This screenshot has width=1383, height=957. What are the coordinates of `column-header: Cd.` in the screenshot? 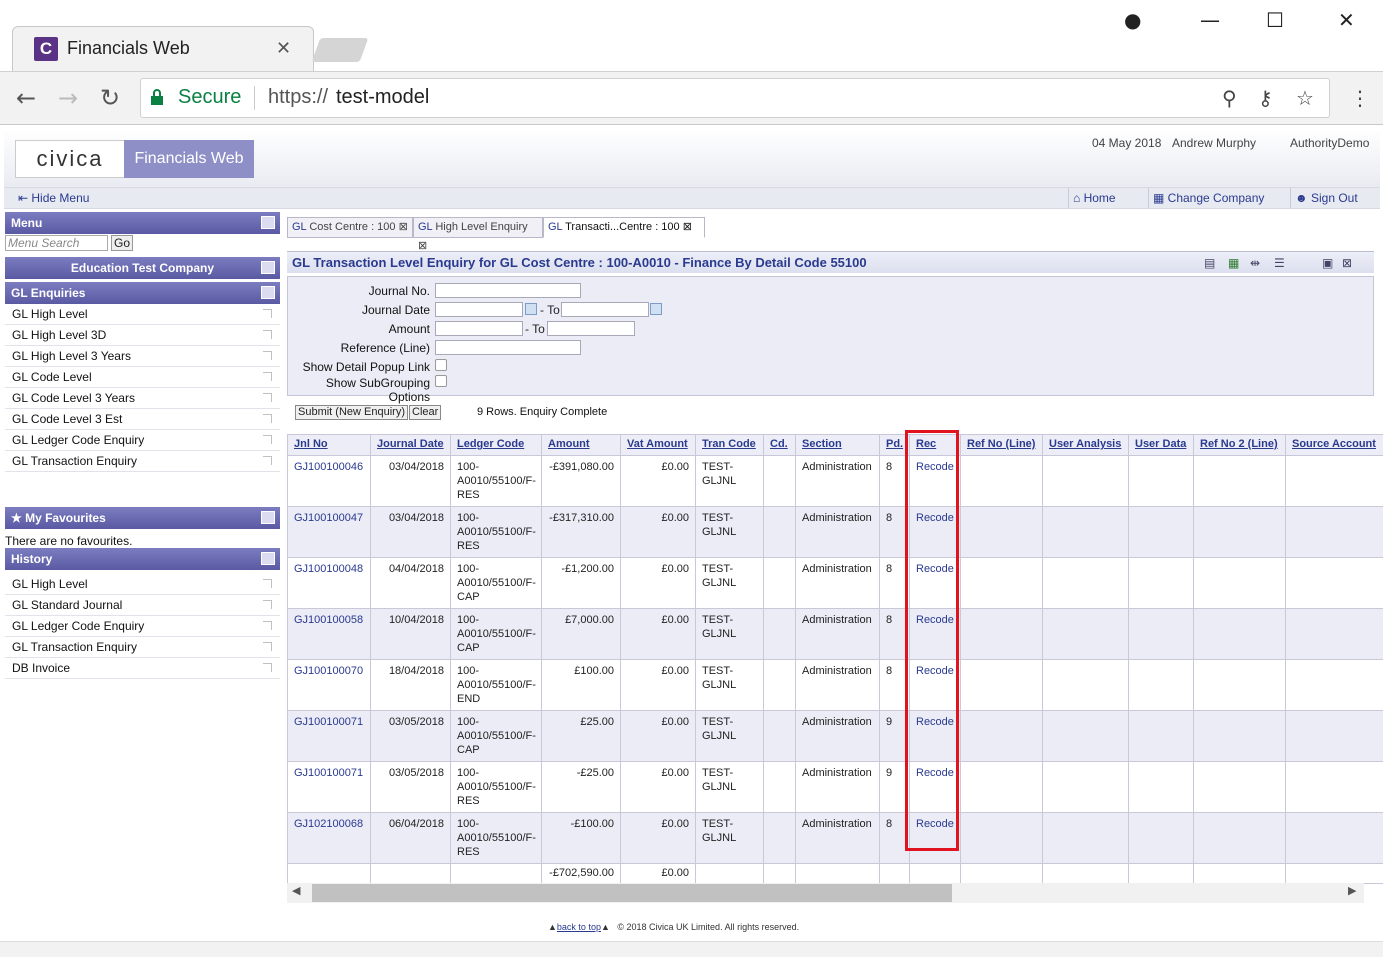 It's located at (779, 445).